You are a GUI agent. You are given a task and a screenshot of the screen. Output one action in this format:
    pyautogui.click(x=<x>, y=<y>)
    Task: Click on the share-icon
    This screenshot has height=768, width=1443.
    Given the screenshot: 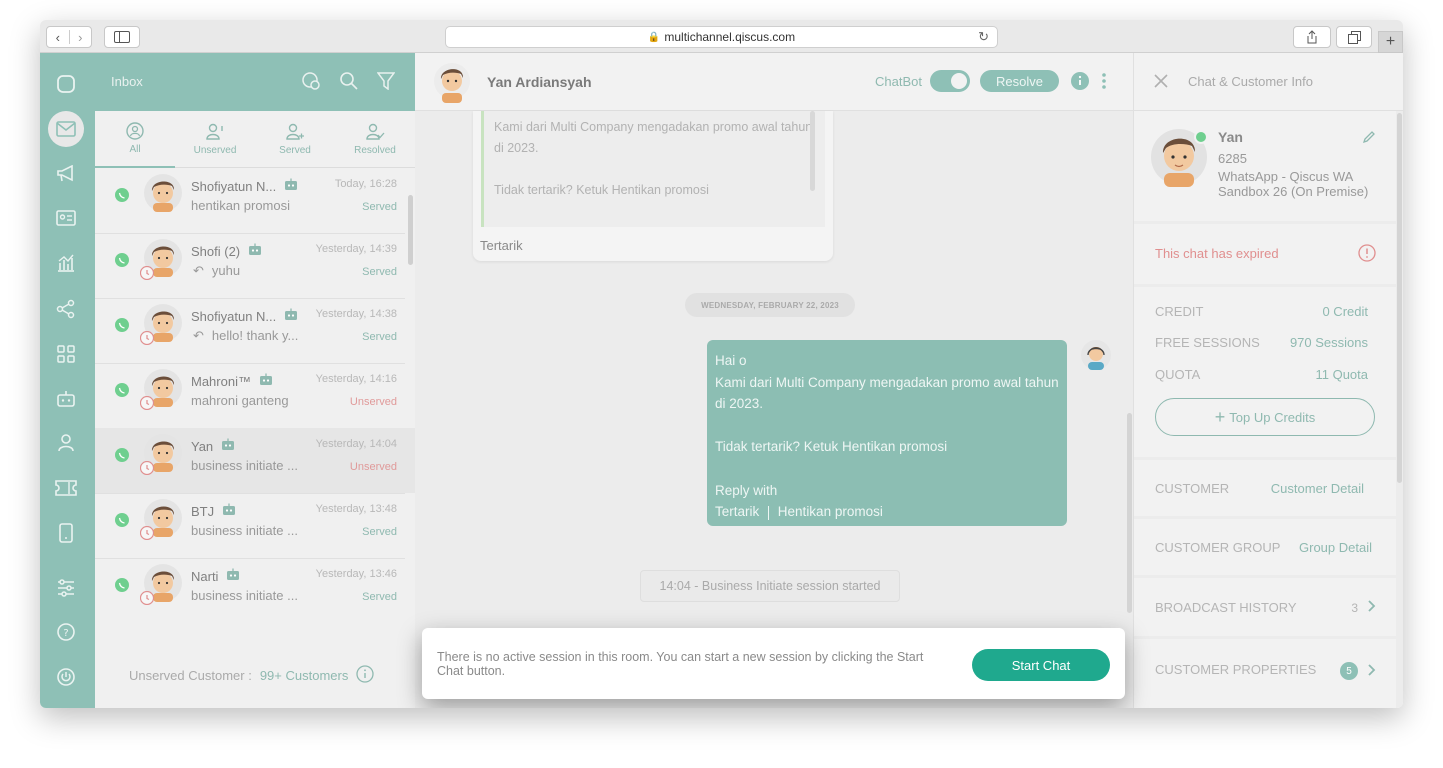 What is the action you would take?
    pyautogui.click(x=1312, y=37)
    